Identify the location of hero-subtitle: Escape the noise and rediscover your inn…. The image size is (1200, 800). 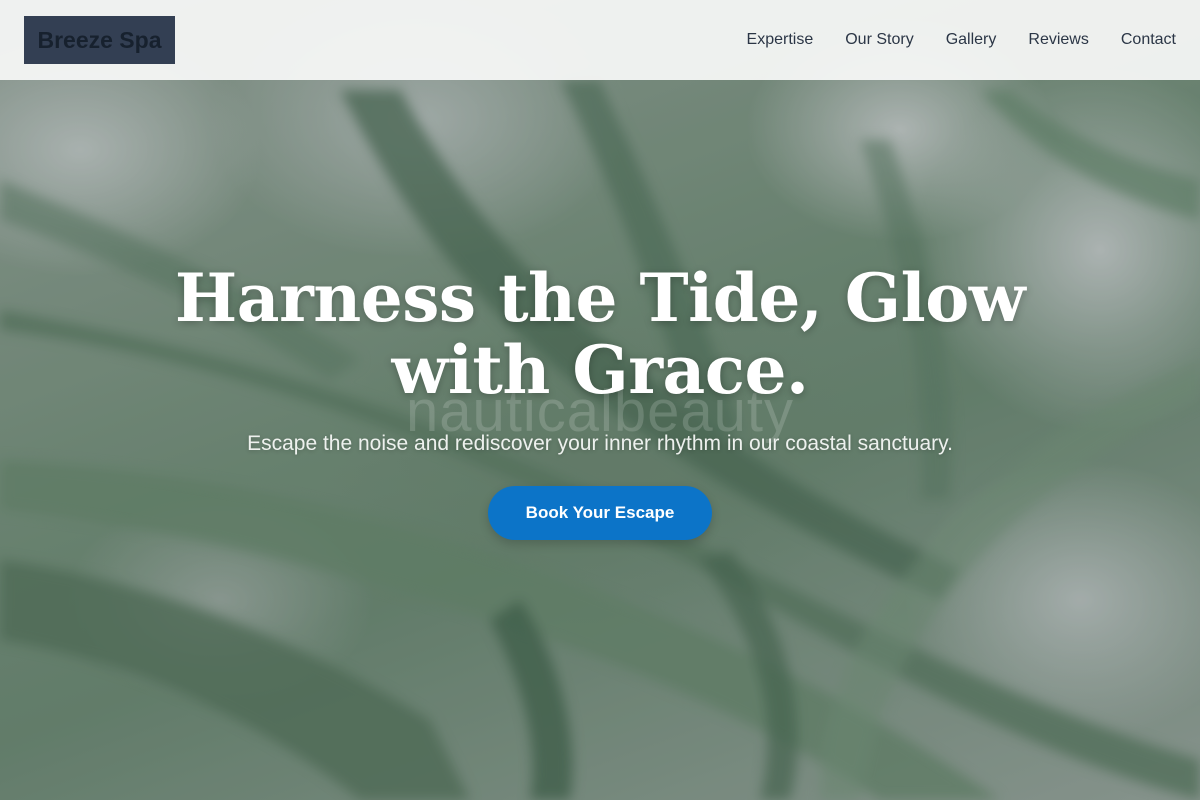
(600, 443).